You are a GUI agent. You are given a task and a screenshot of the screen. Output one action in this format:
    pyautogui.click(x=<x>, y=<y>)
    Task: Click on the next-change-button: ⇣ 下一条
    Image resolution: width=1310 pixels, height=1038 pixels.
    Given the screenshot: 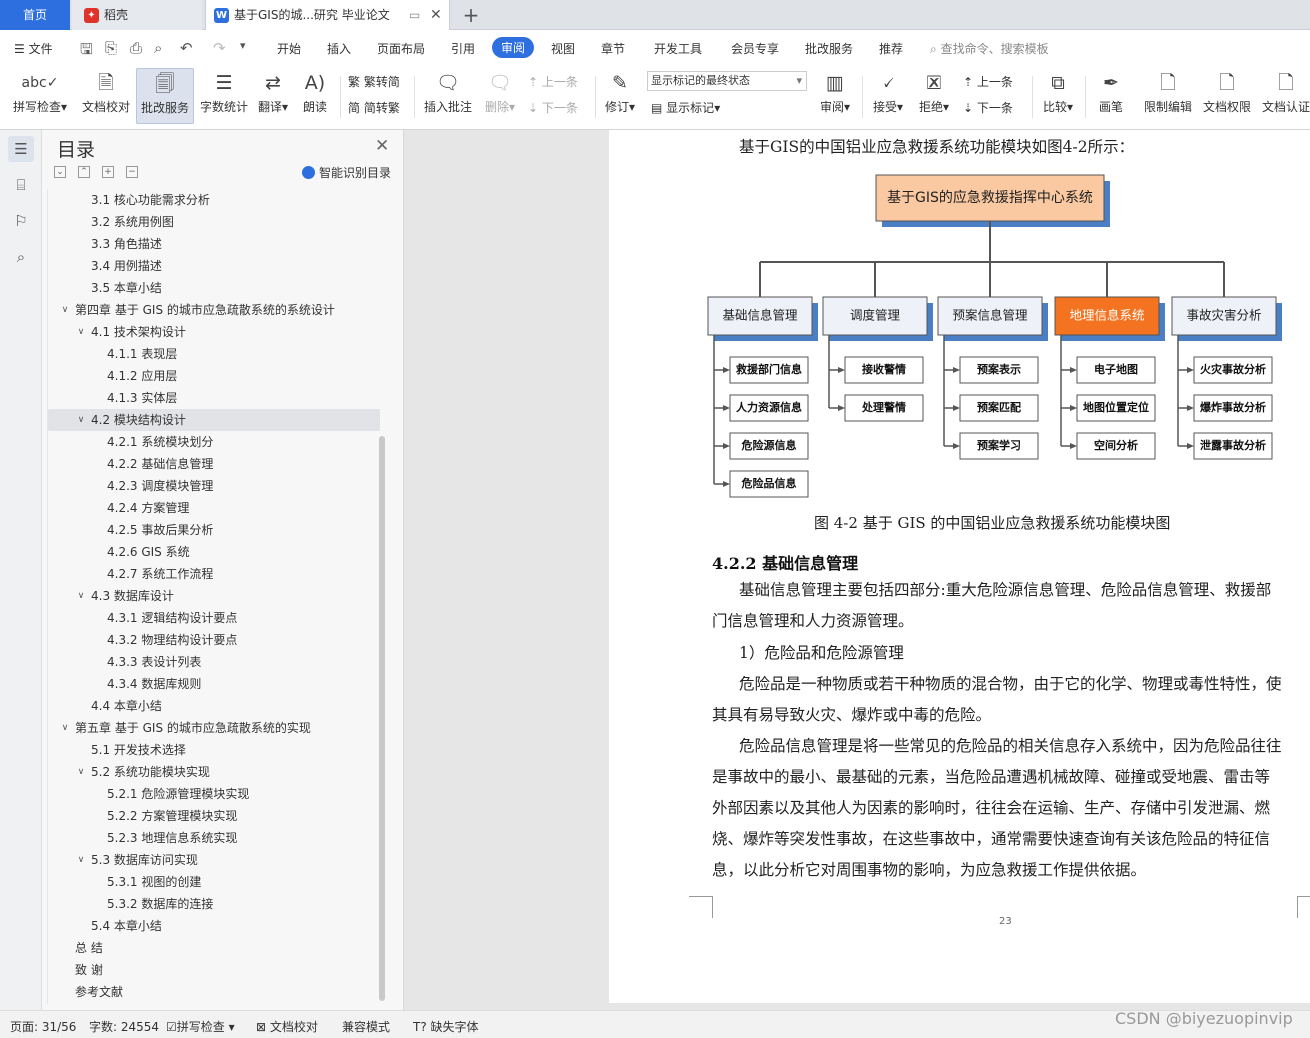 What is the action you would take?
    pyautogui.click(x=988, y=107)
    